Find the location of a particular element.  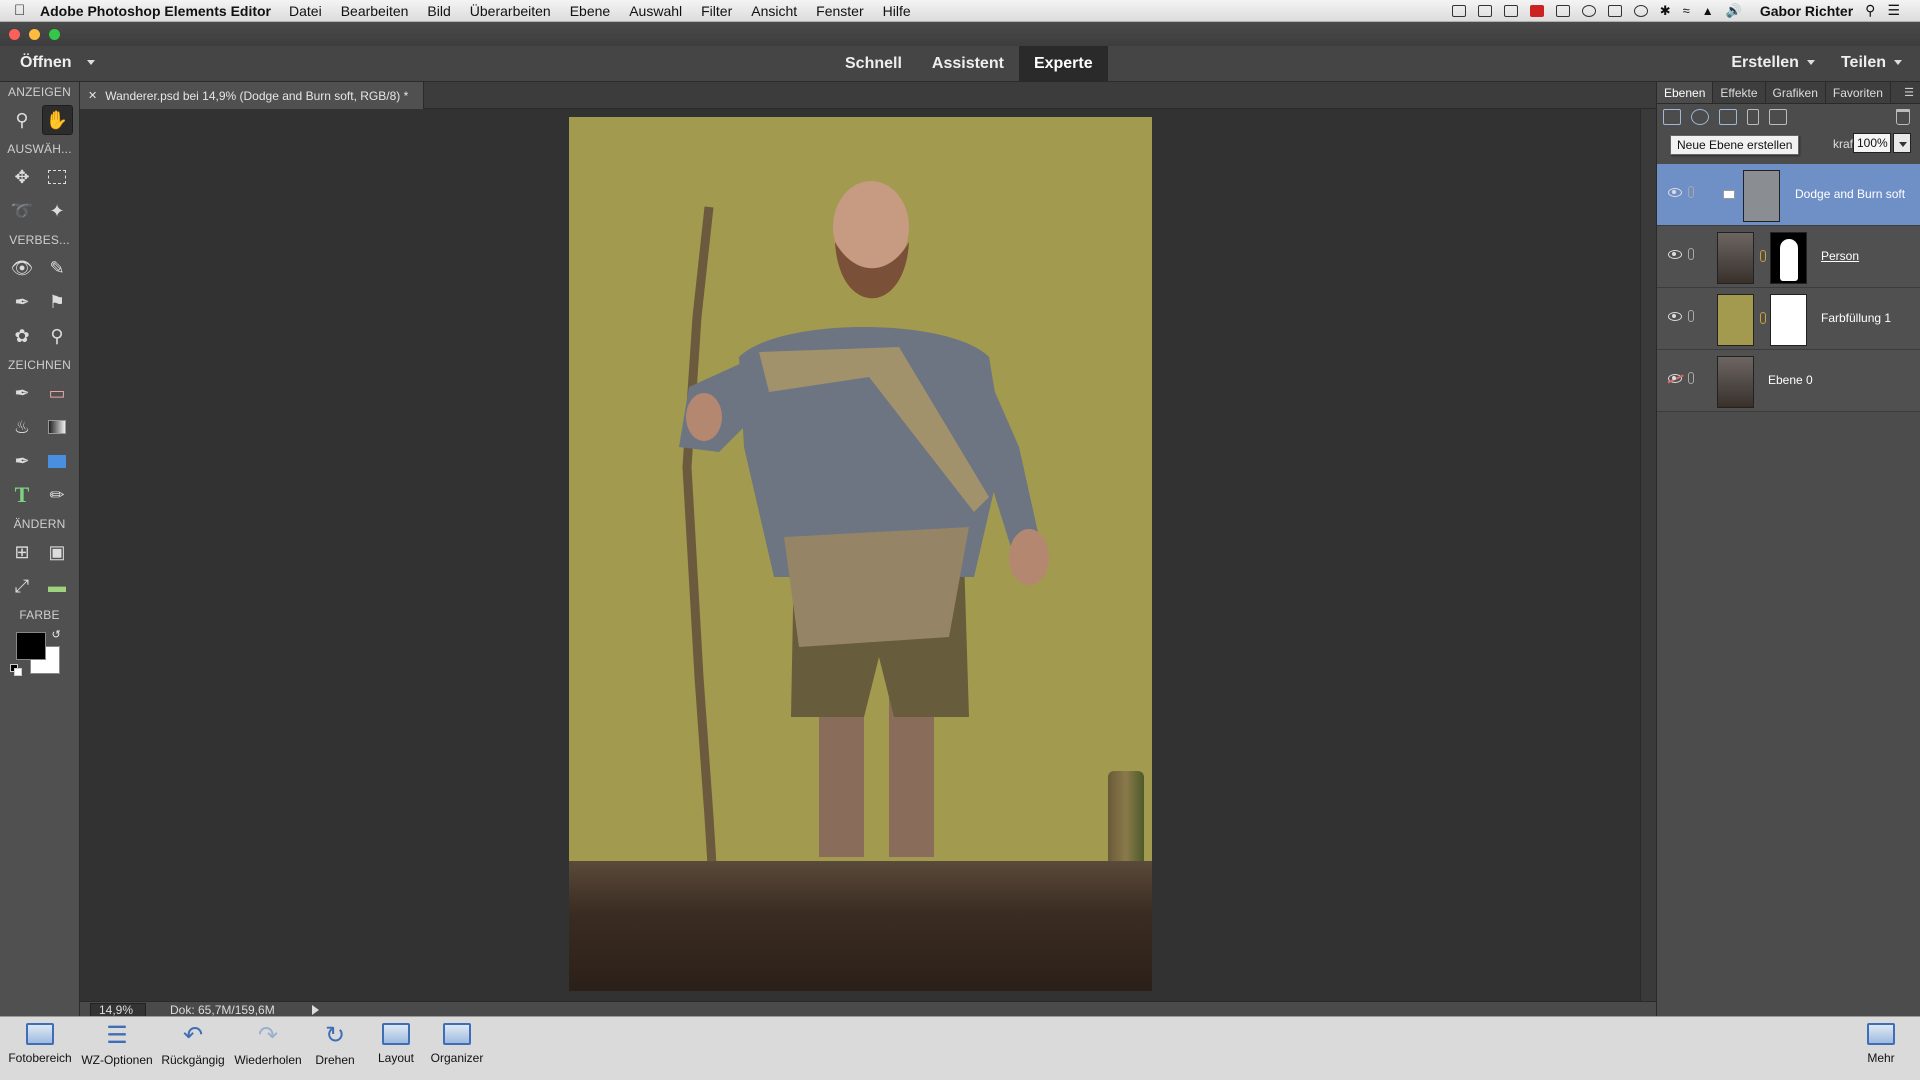

tray-drive-icon is located at coordinates (1510, 10).